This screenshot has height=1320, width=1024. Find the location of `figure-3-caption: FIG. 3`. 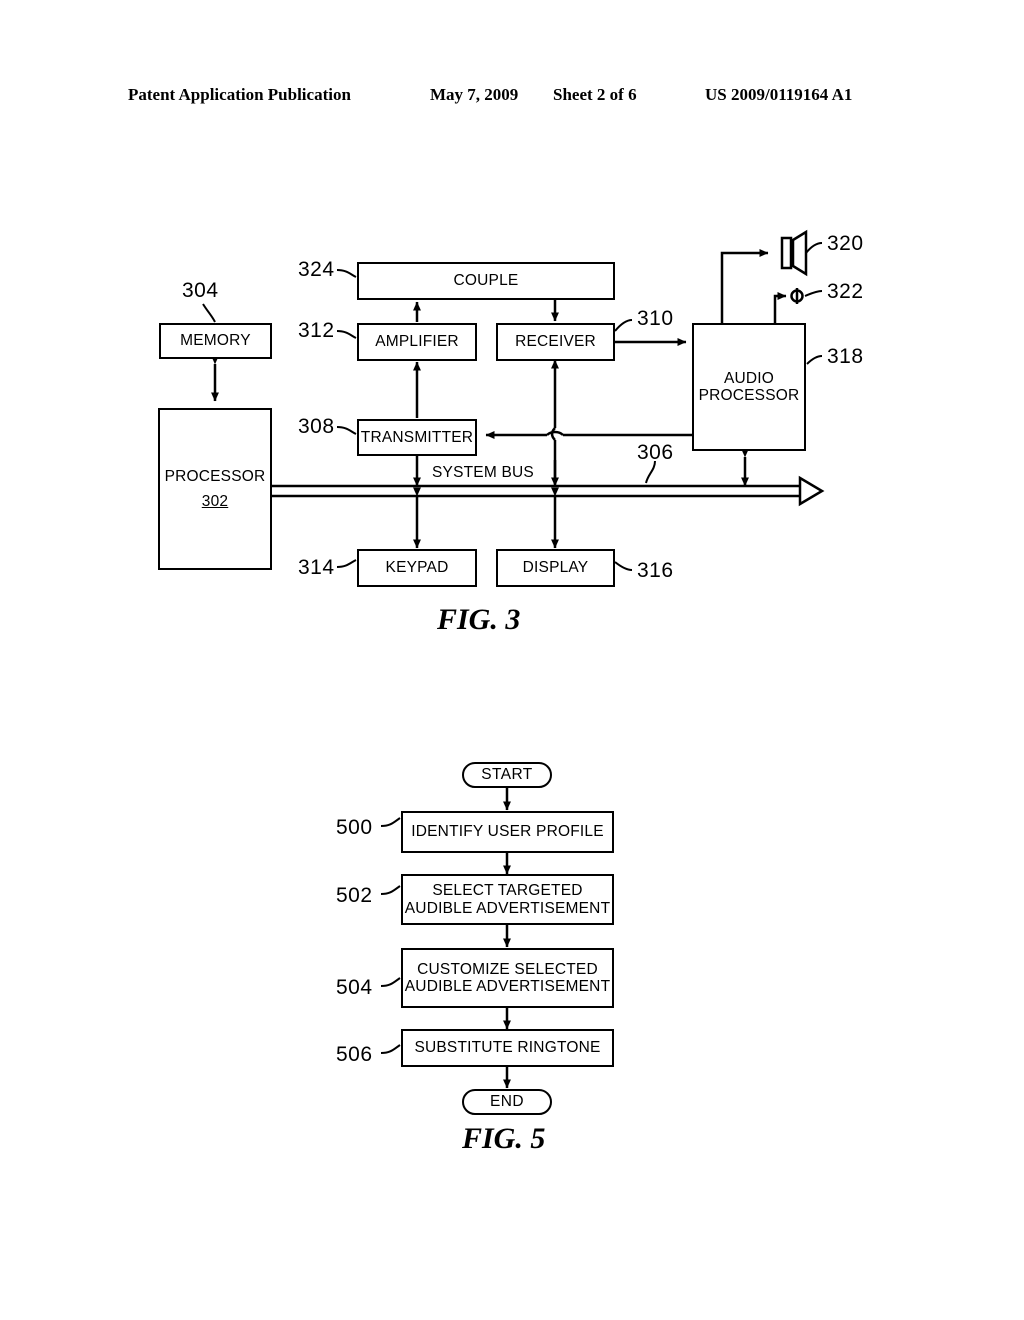

figure-3-caption: FIG. 3 is located at coordinates (479, 619).